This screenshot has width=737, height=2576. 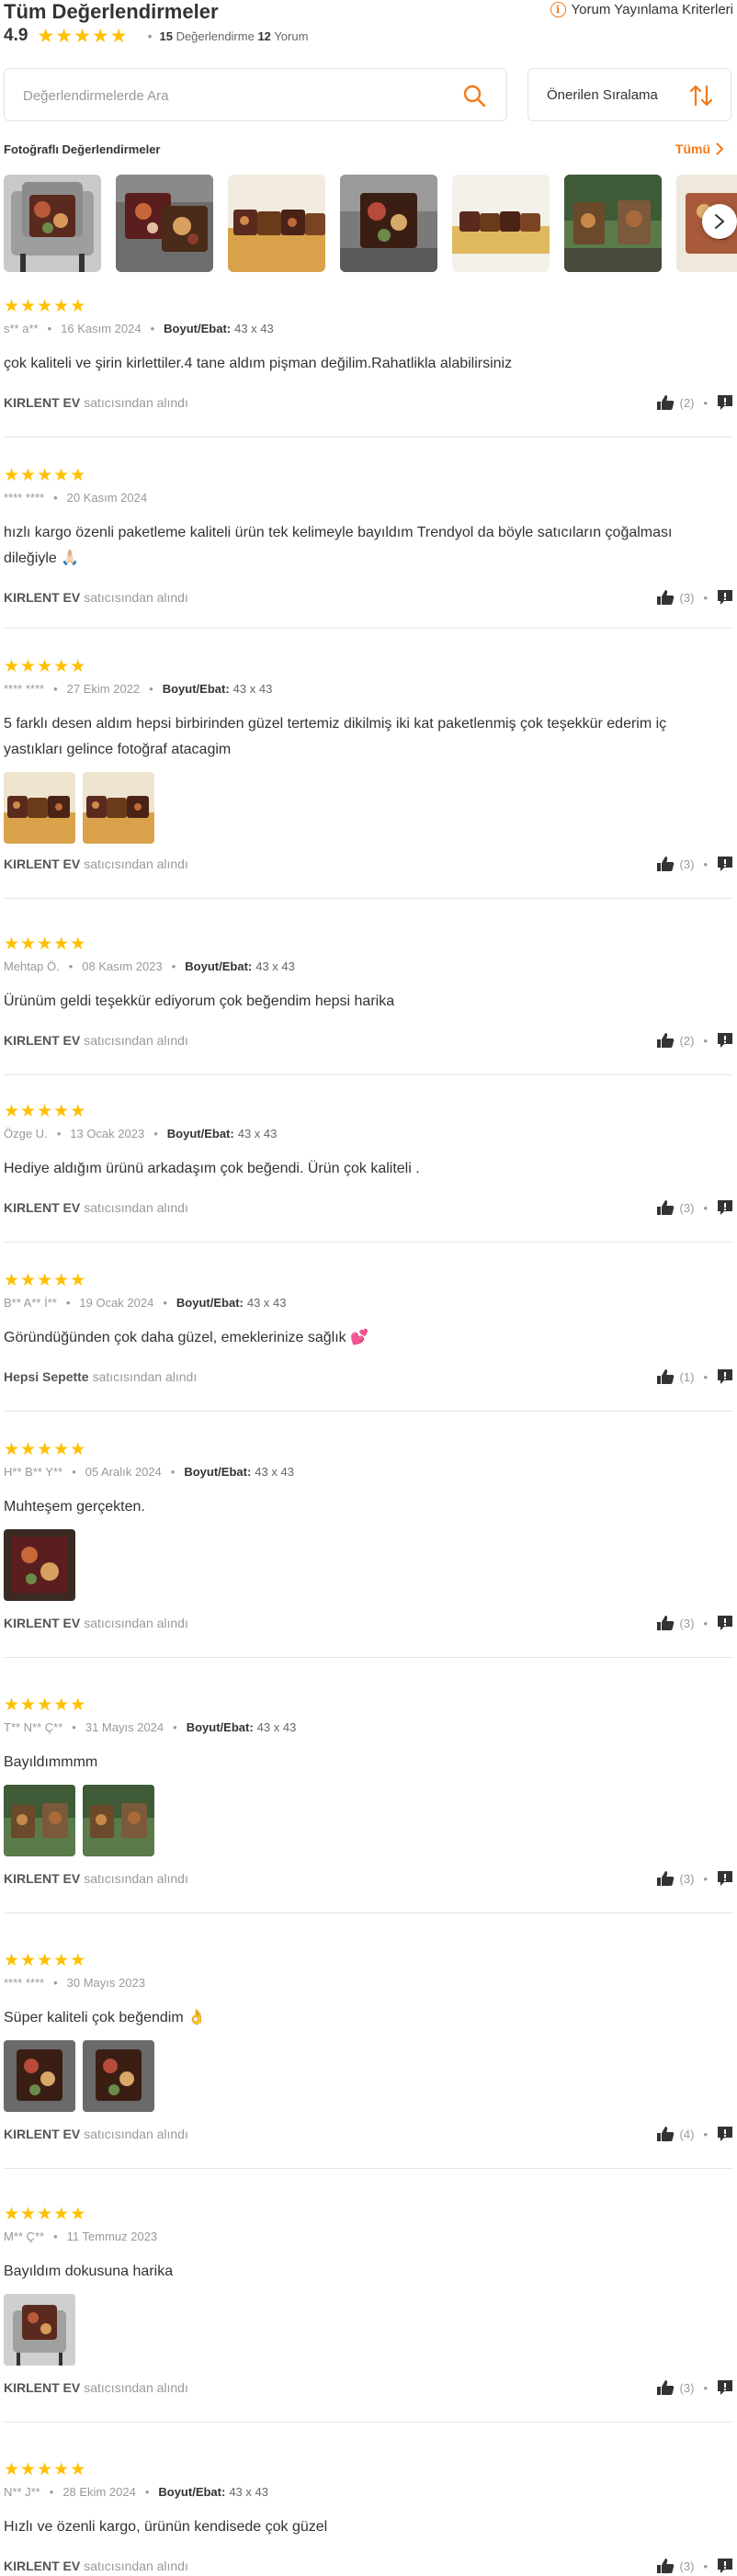 What do you see at coordinates (46, 1376) in the screenshot?
I see `seller-name: Hepsi Sepette` at bounding box center [46, 1376].